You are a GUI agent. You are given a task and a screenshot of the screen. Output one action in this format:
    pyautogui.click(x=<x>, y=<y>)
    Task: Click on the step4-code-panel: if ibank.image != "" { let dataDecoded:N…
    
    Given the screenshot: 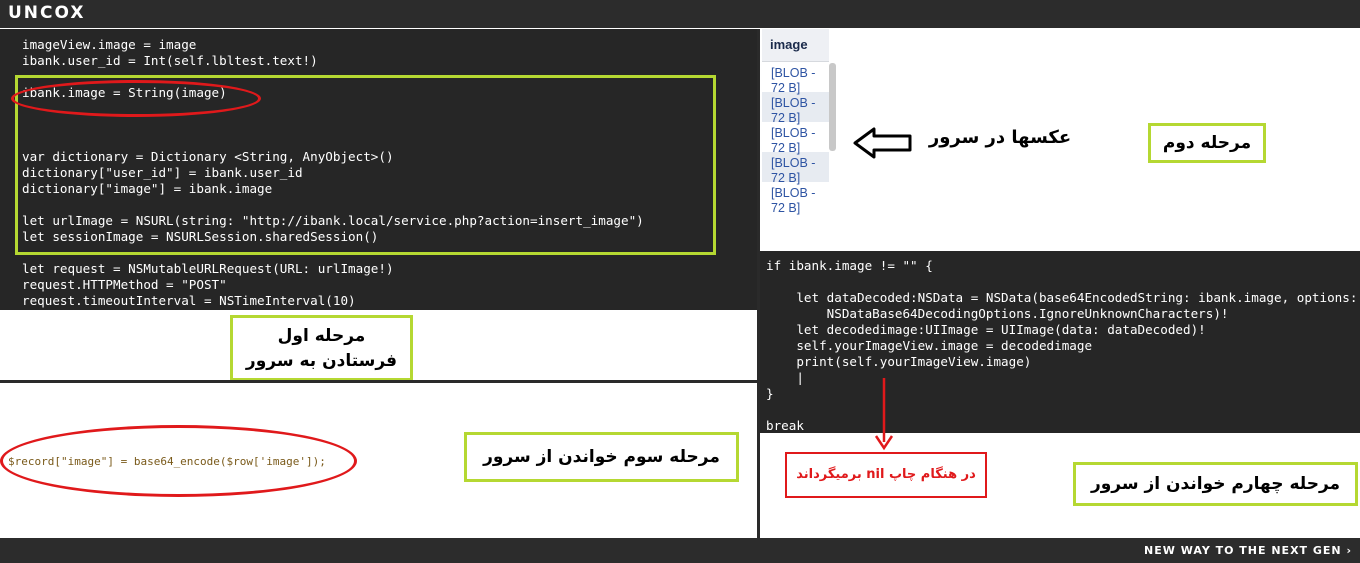 What is the action you would take?
    pyautogui.click(x=1060, y=342)
    